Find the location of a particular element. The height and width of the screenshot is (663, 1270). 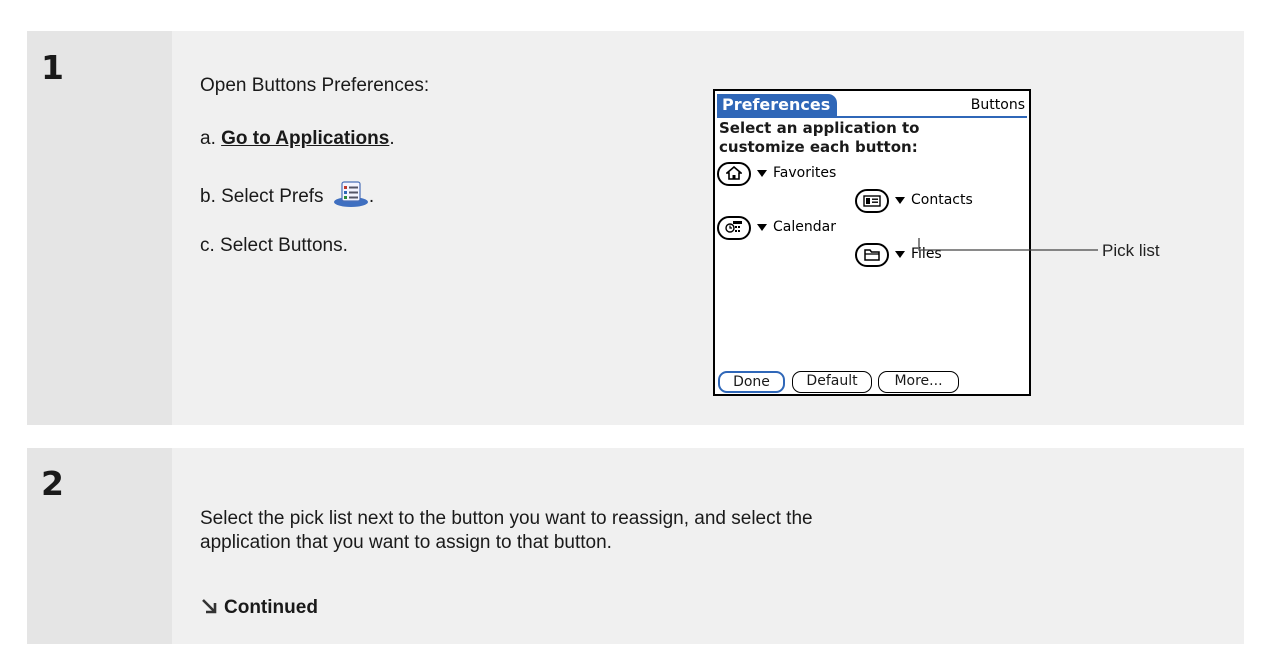

screen-title: Preferences is located at coordinates (777, 105).